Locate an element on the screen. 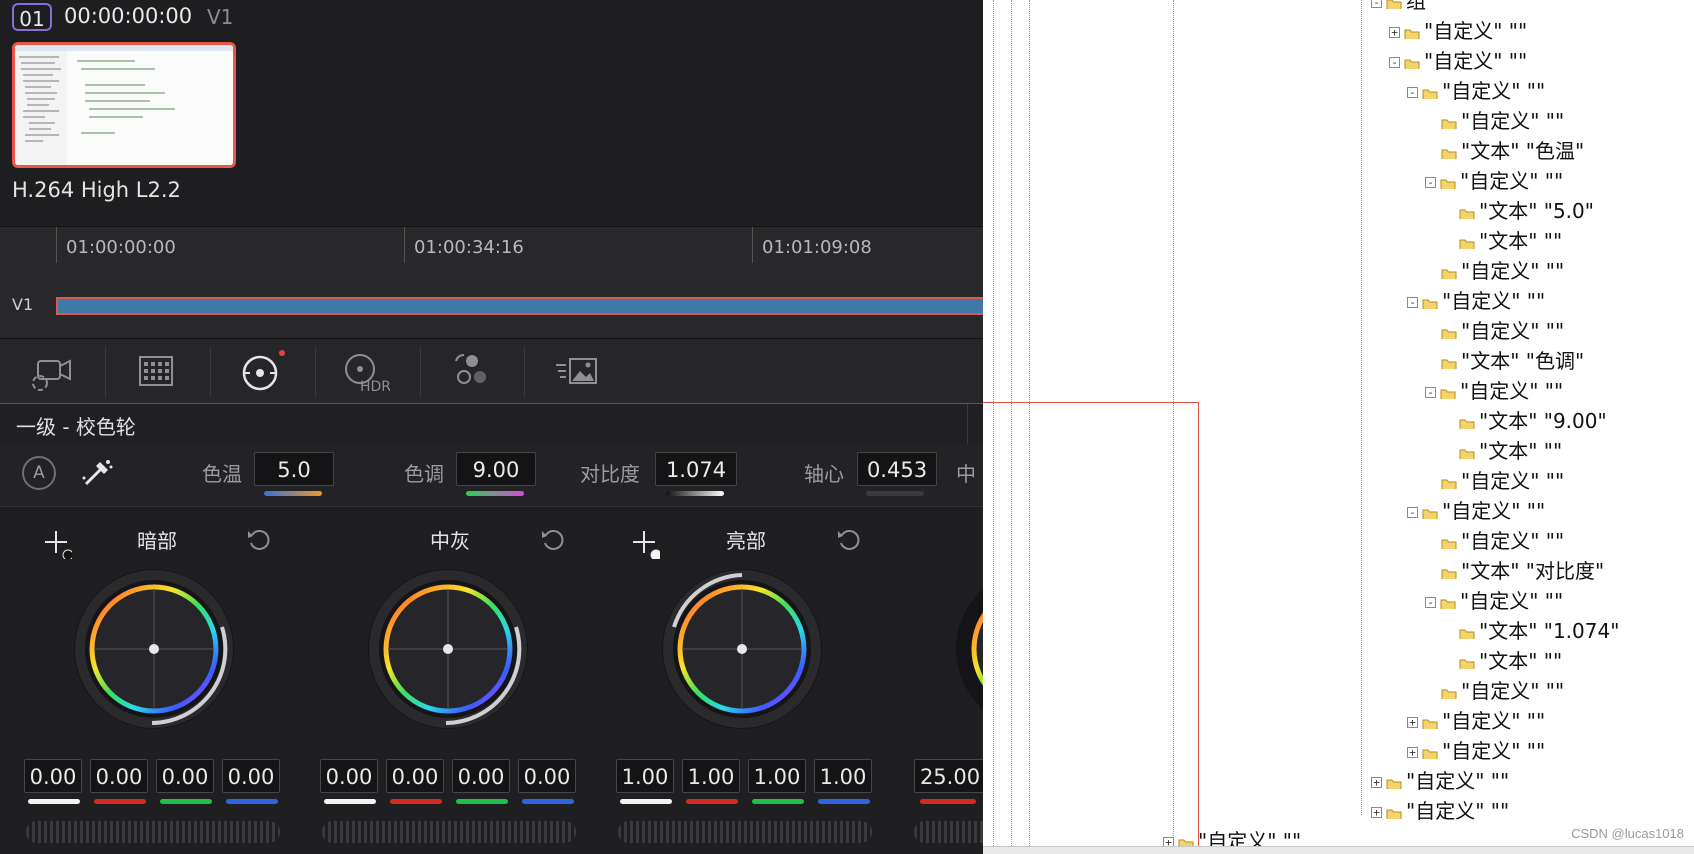  motion-effects-button is located at coordinates (576, 371).